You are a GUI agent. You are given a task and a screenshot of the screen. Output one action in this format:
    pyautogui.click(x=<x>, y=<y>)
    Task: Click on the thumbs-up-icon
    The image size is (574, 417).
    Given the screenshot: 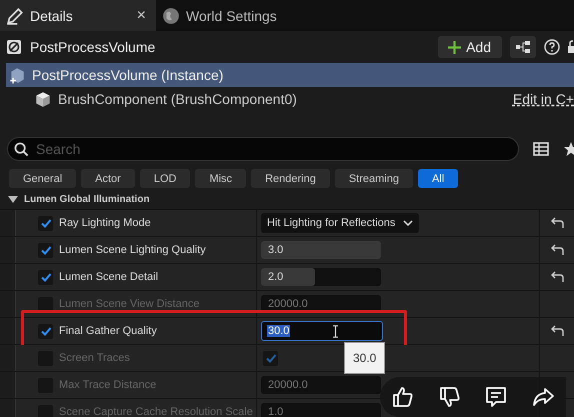 What is the action you would take?
    pyautogui.click(x=403, y=397)
    